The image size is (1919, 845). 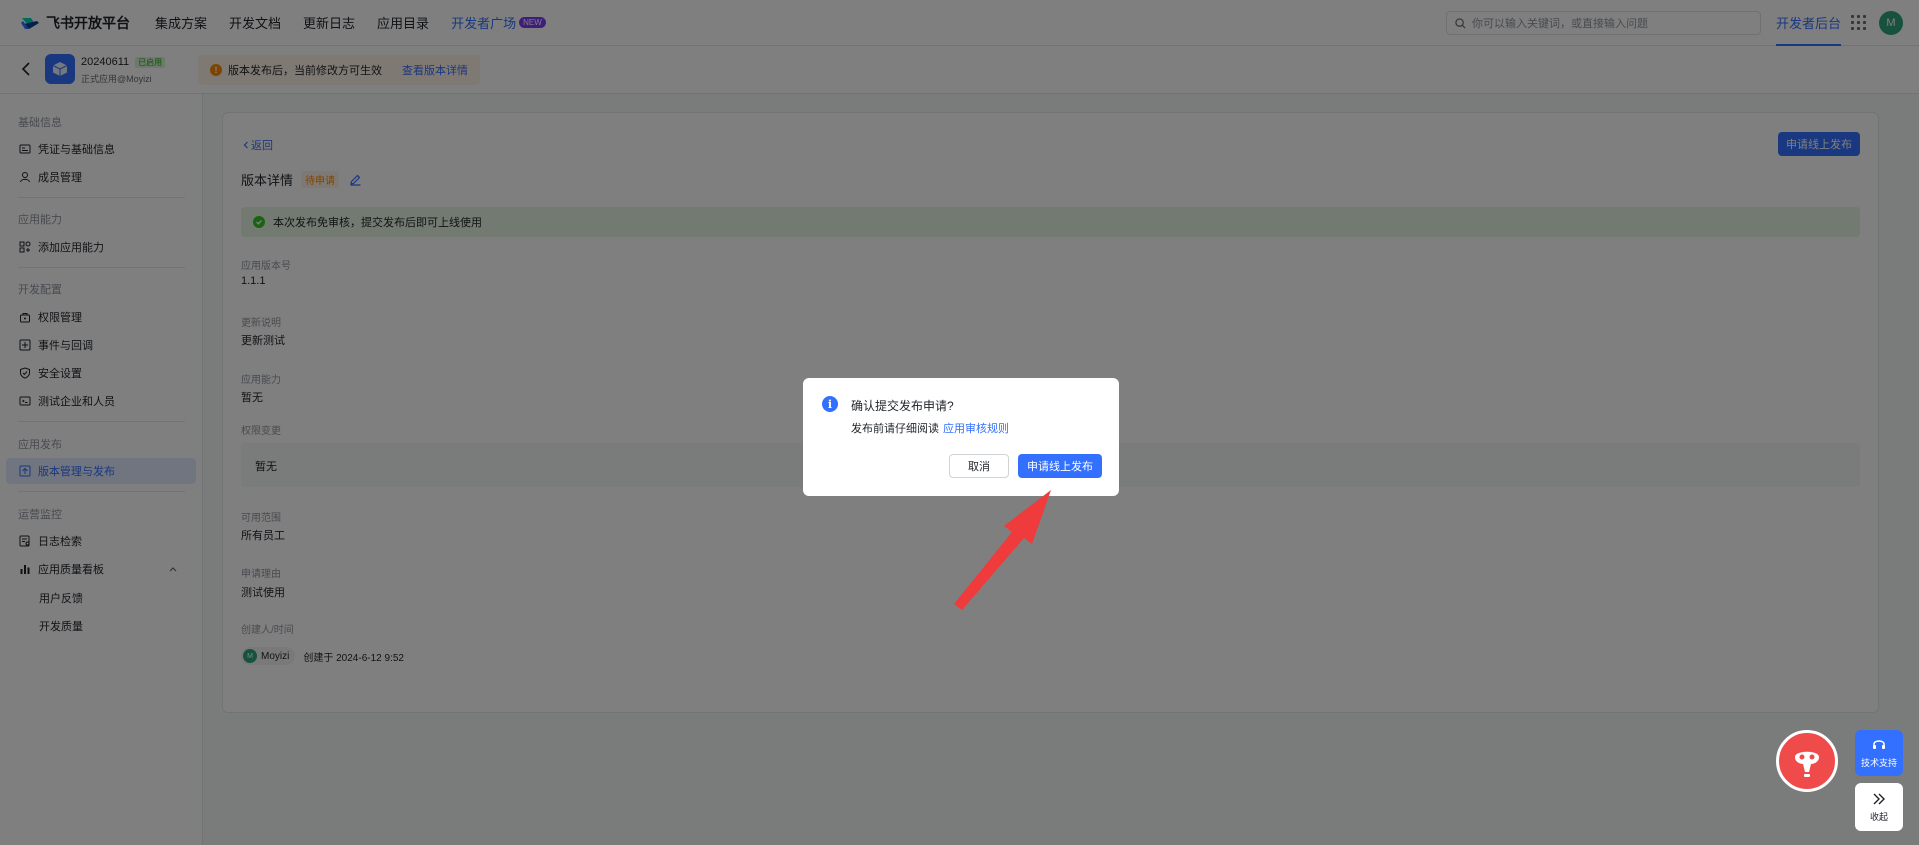 I want to click on dialog-body: 发布前请仔细阅读 应用审核规则, so click(x=930, y=428).